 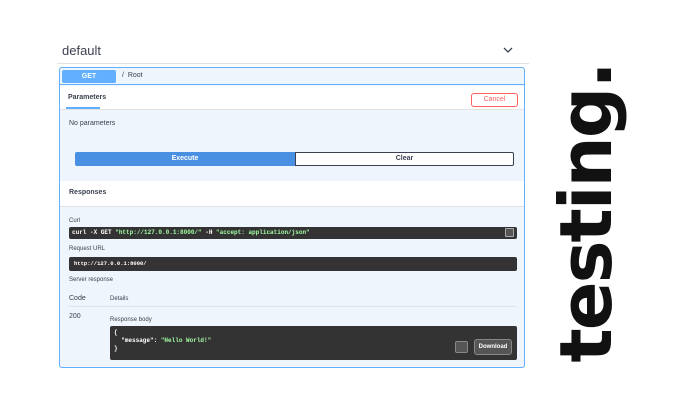 I want to click on cancel-button: Cancel, so click(x=494, y=100).